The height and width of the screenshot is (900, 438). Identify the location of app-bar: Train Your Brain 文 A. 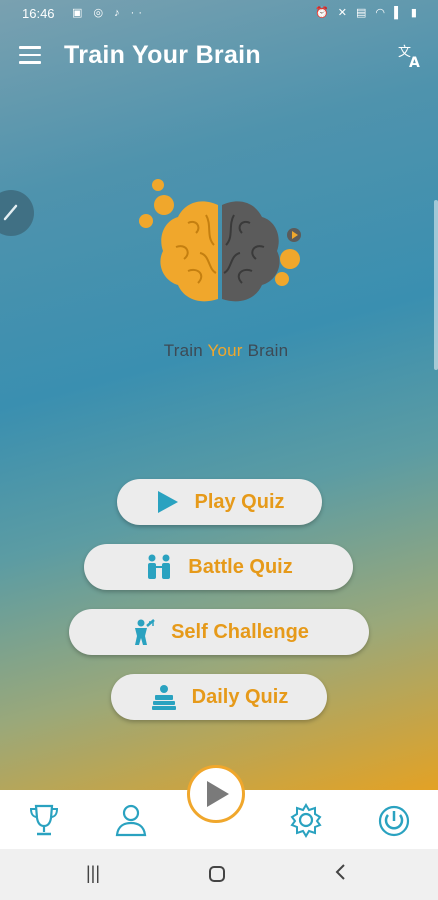
(219, 57).